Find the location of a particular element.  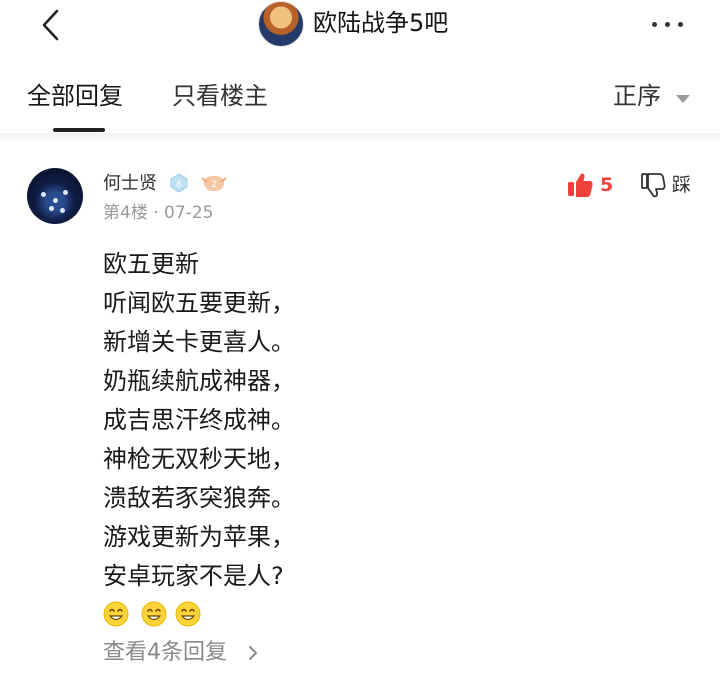

username: 何士贤 is located at coordinates (130, 184).